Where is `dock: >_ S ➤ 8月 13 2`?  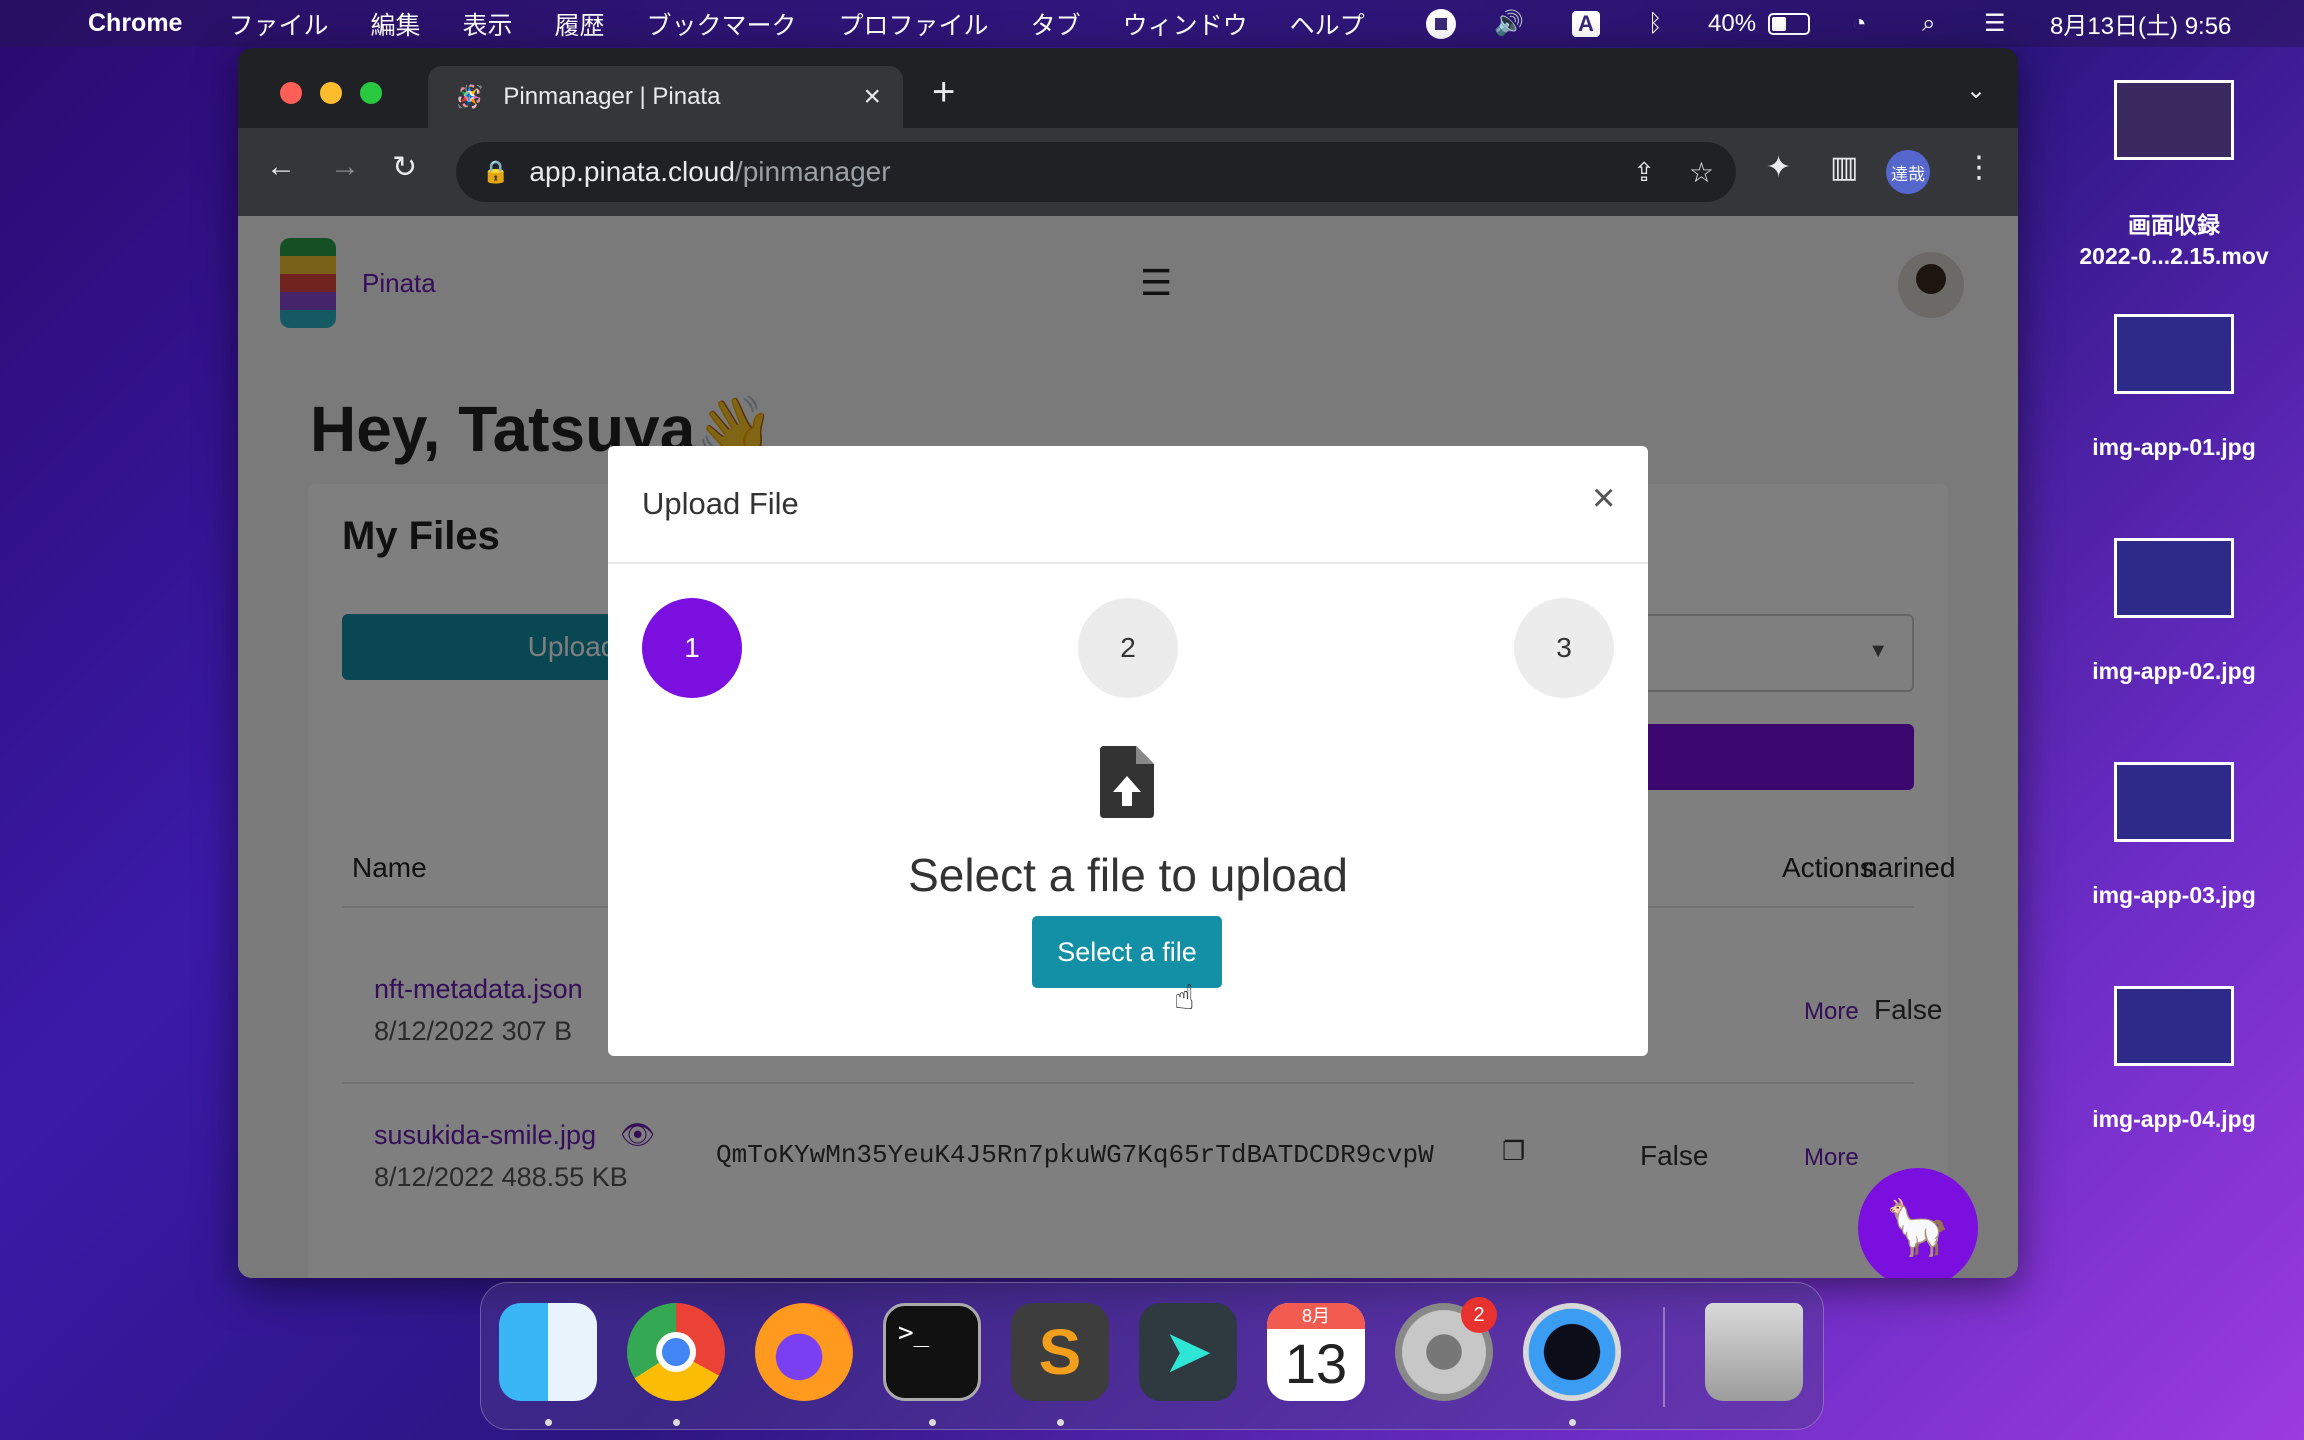 dock: >_ S ➤ 8月 13 2 is located at coordinates (1152, 1356).